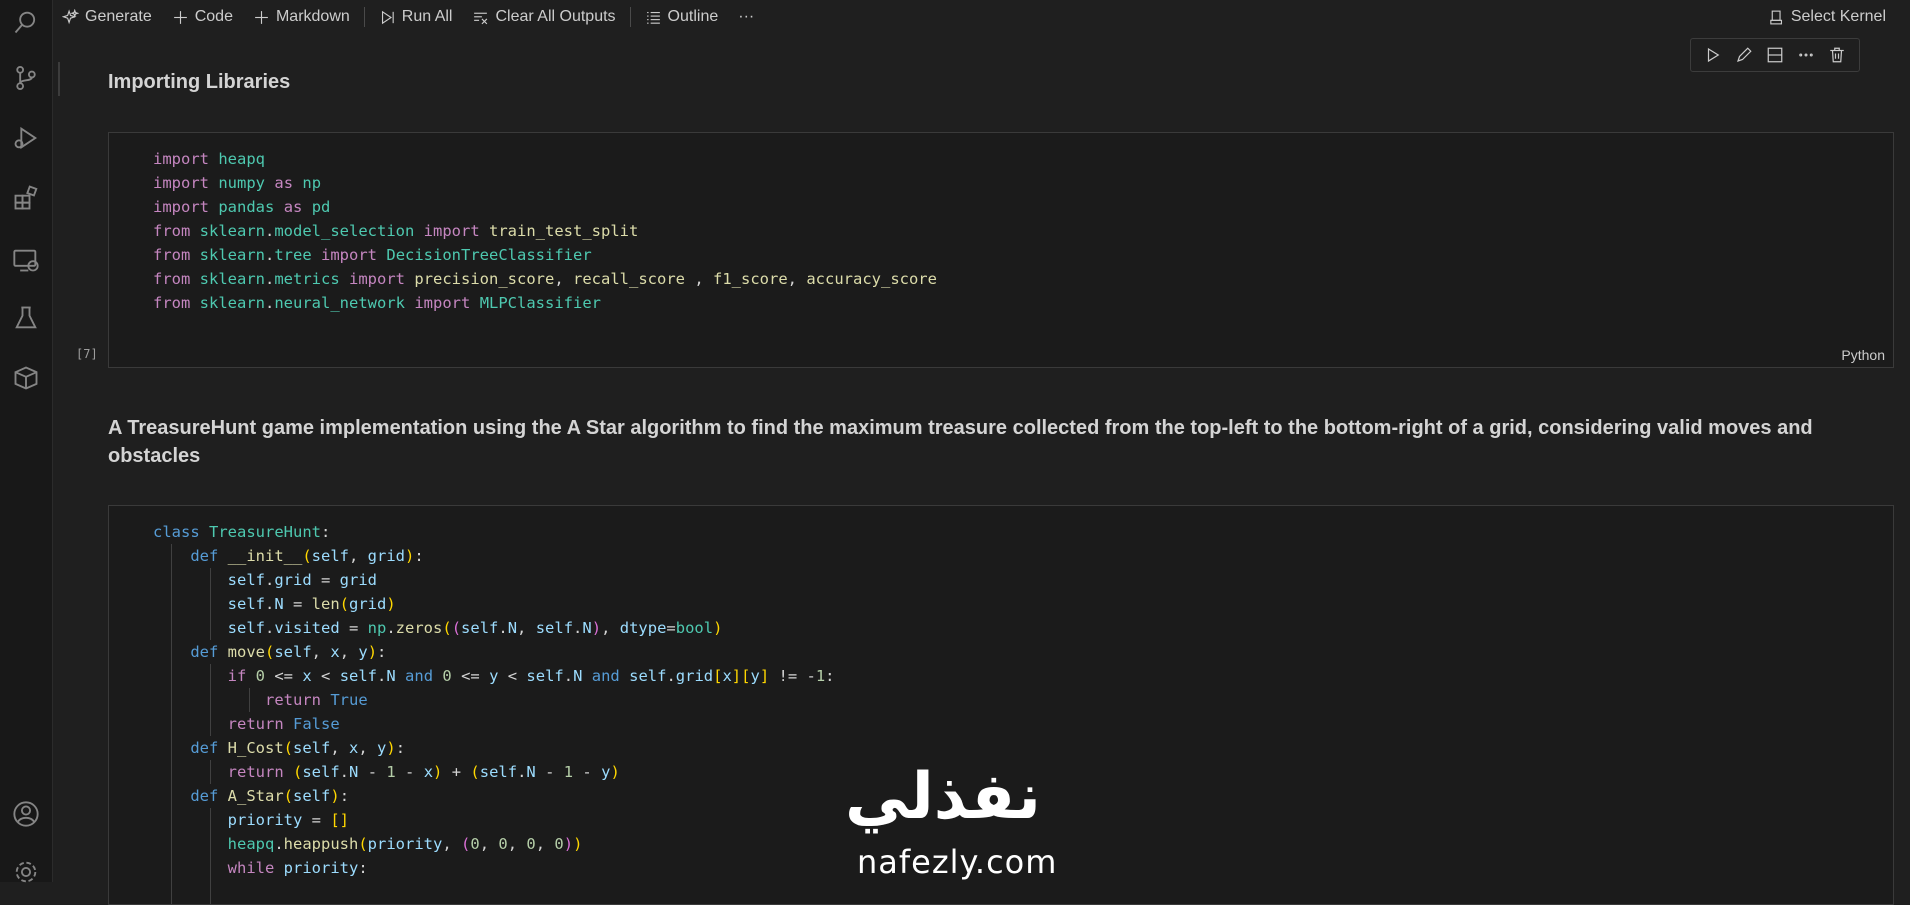  What do you see at coordinates (26, 78) in the screenshot?
I see `source-control-icon` at bounding box center [26, 78].